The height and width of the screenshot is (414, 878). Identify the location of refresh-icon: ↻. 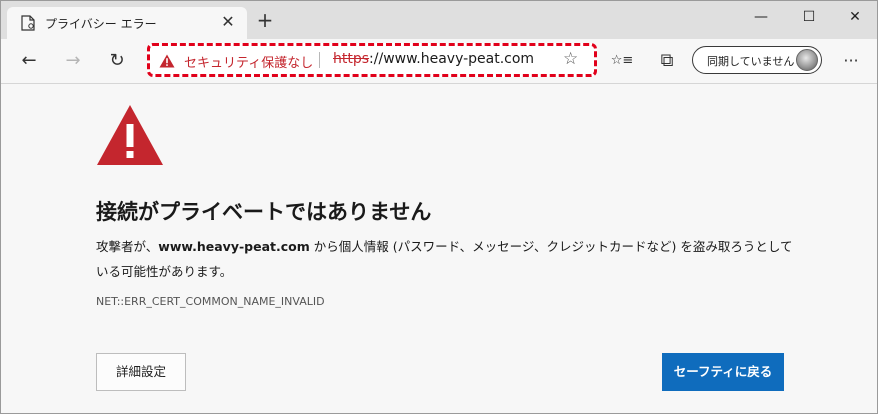
(117, 61).